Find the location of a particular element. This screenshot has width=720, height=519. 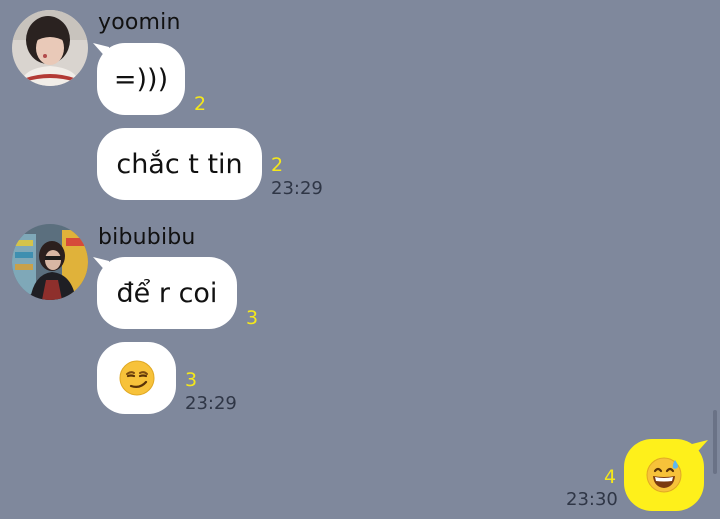

unread-count: 4 is located at coordinates (610, 477).